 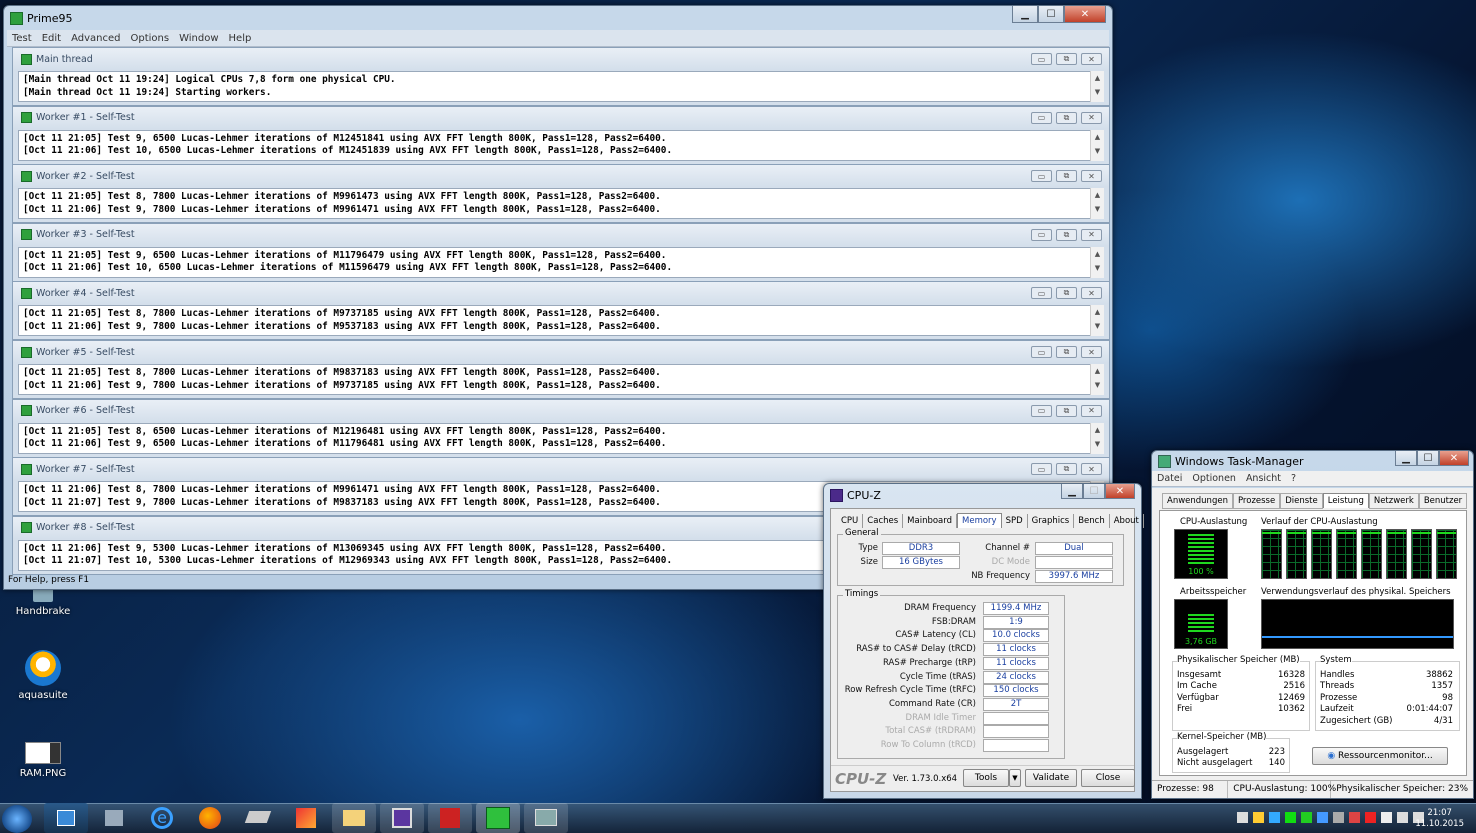 I want to click on tab-caches: Caches, so click(x=883, y=521).